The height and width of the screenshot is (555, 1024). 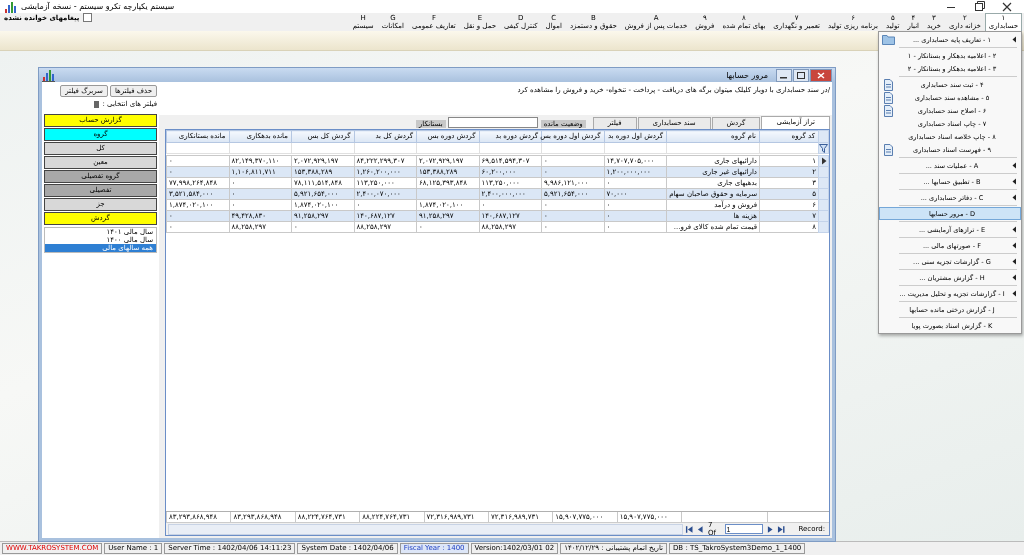 What do you see at coordinates (770, 529) in the screenshot?
I see `next-record-icon` at bounding box center [770, 529].